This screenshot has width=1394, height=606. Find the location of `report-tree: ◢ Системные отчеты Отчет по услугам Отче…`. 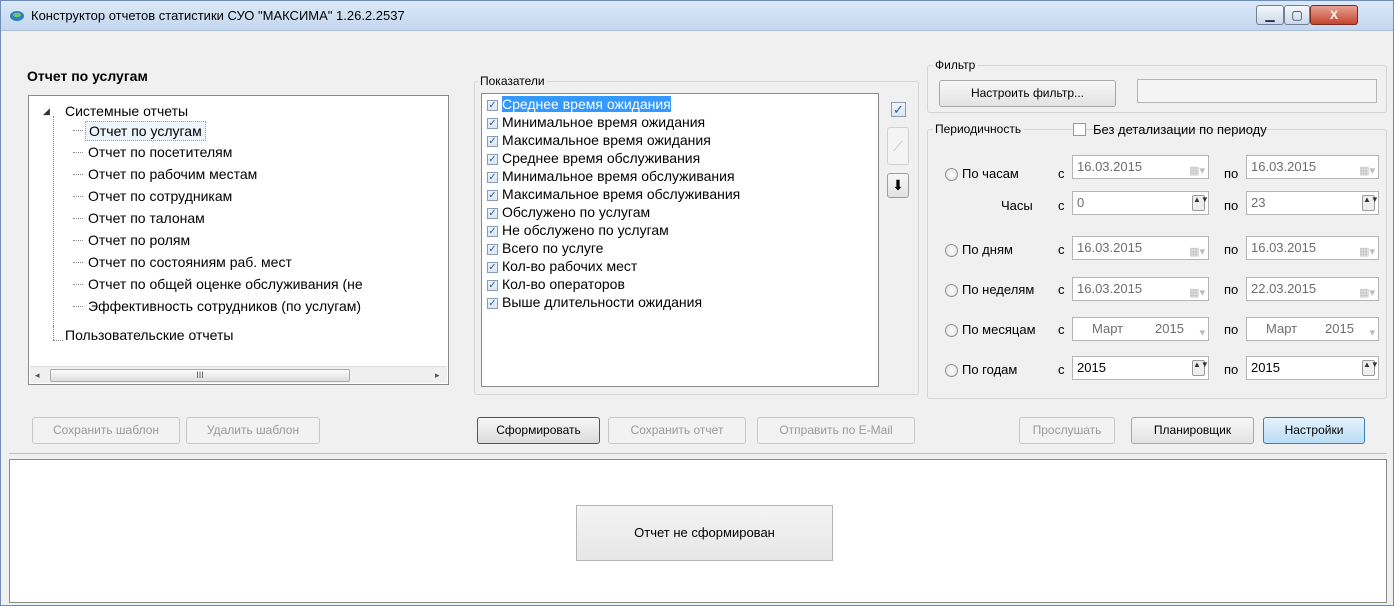

report-tree: ◢ Системные отчеты Отчет по услугам Отче… is located at coordinates (238, 240).